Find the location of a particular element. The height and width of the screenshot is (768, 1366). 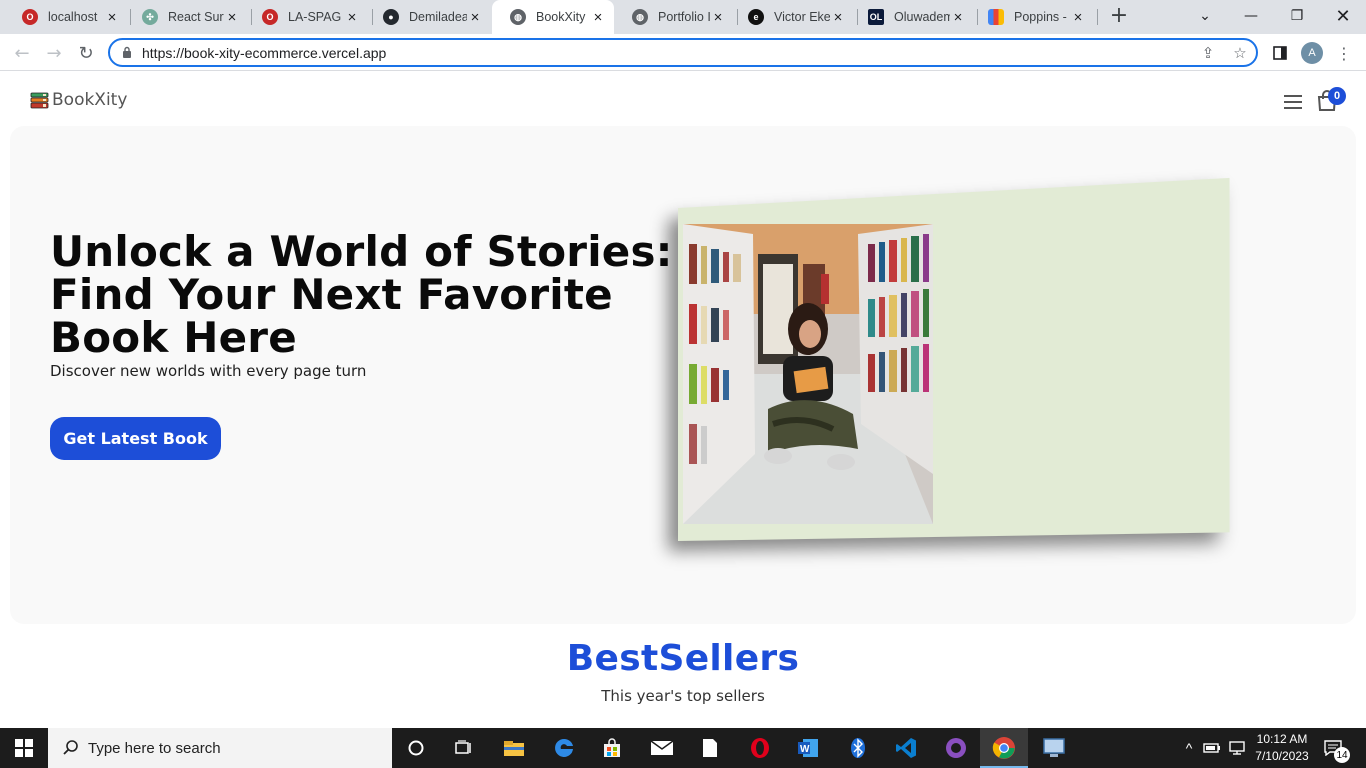

windows-logo-icon is located at coordinates (24, 748).